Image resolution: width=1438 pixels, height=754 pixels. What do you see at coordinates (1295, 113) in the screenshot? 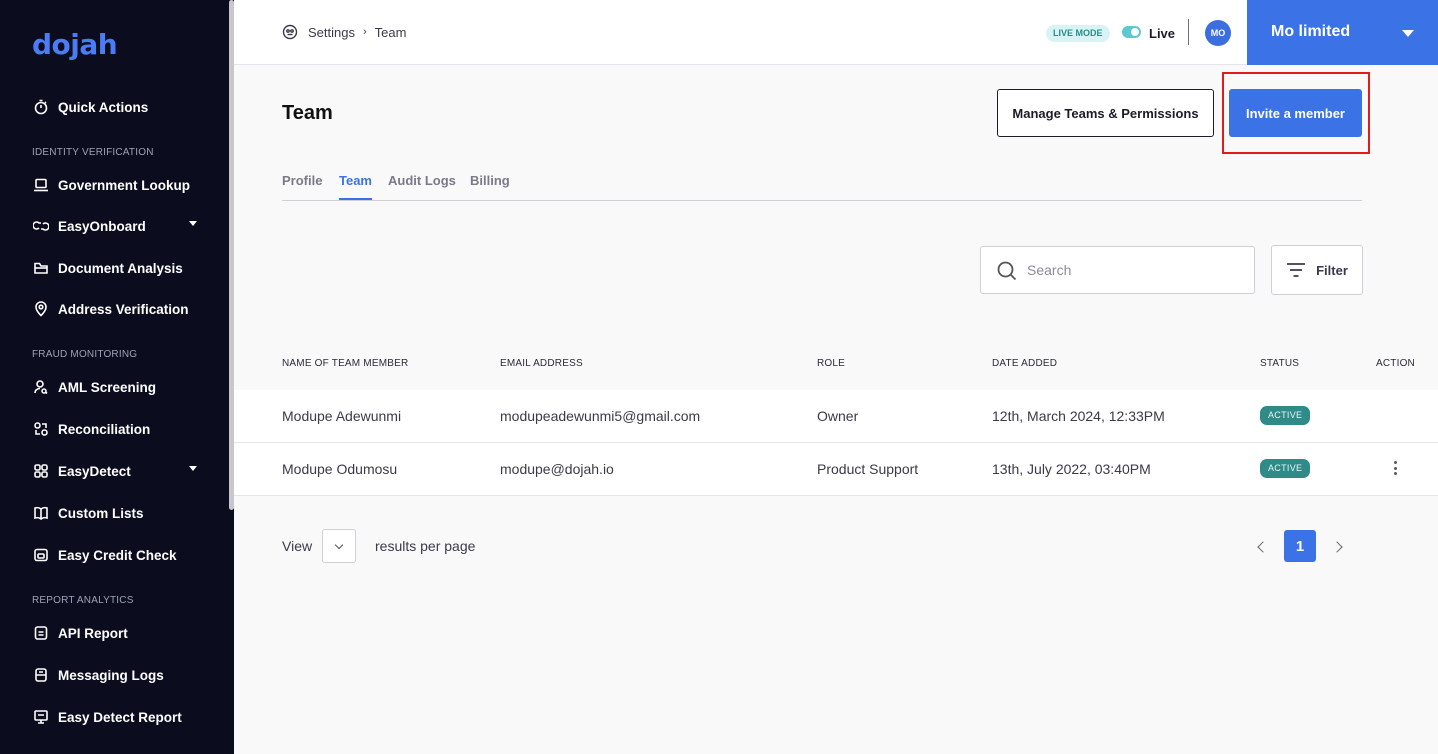
I see `invite-member-button: Invite a member` at bounding box center [1295, 113].